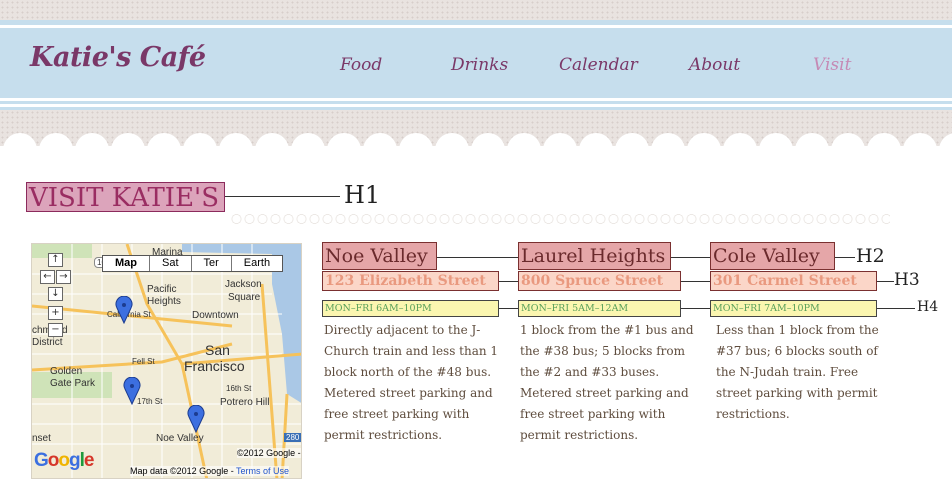 The image size is (952, 500). Describe the element at coordinates (362, 195) in the screenshot. I see `h1-annotation-label: H1` at that location.